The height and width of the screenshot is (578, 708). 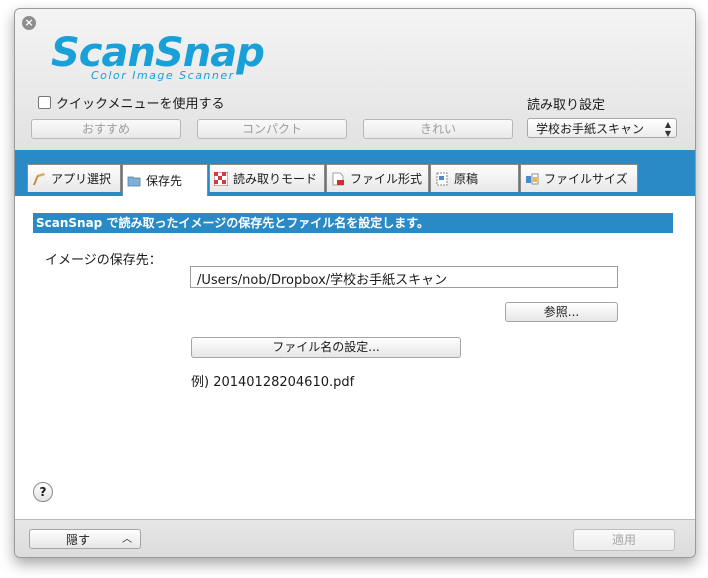 What do you see at coordinates (134, 181) in the screenshot?
I see `folder-icon` at bounding box center [134, 181].